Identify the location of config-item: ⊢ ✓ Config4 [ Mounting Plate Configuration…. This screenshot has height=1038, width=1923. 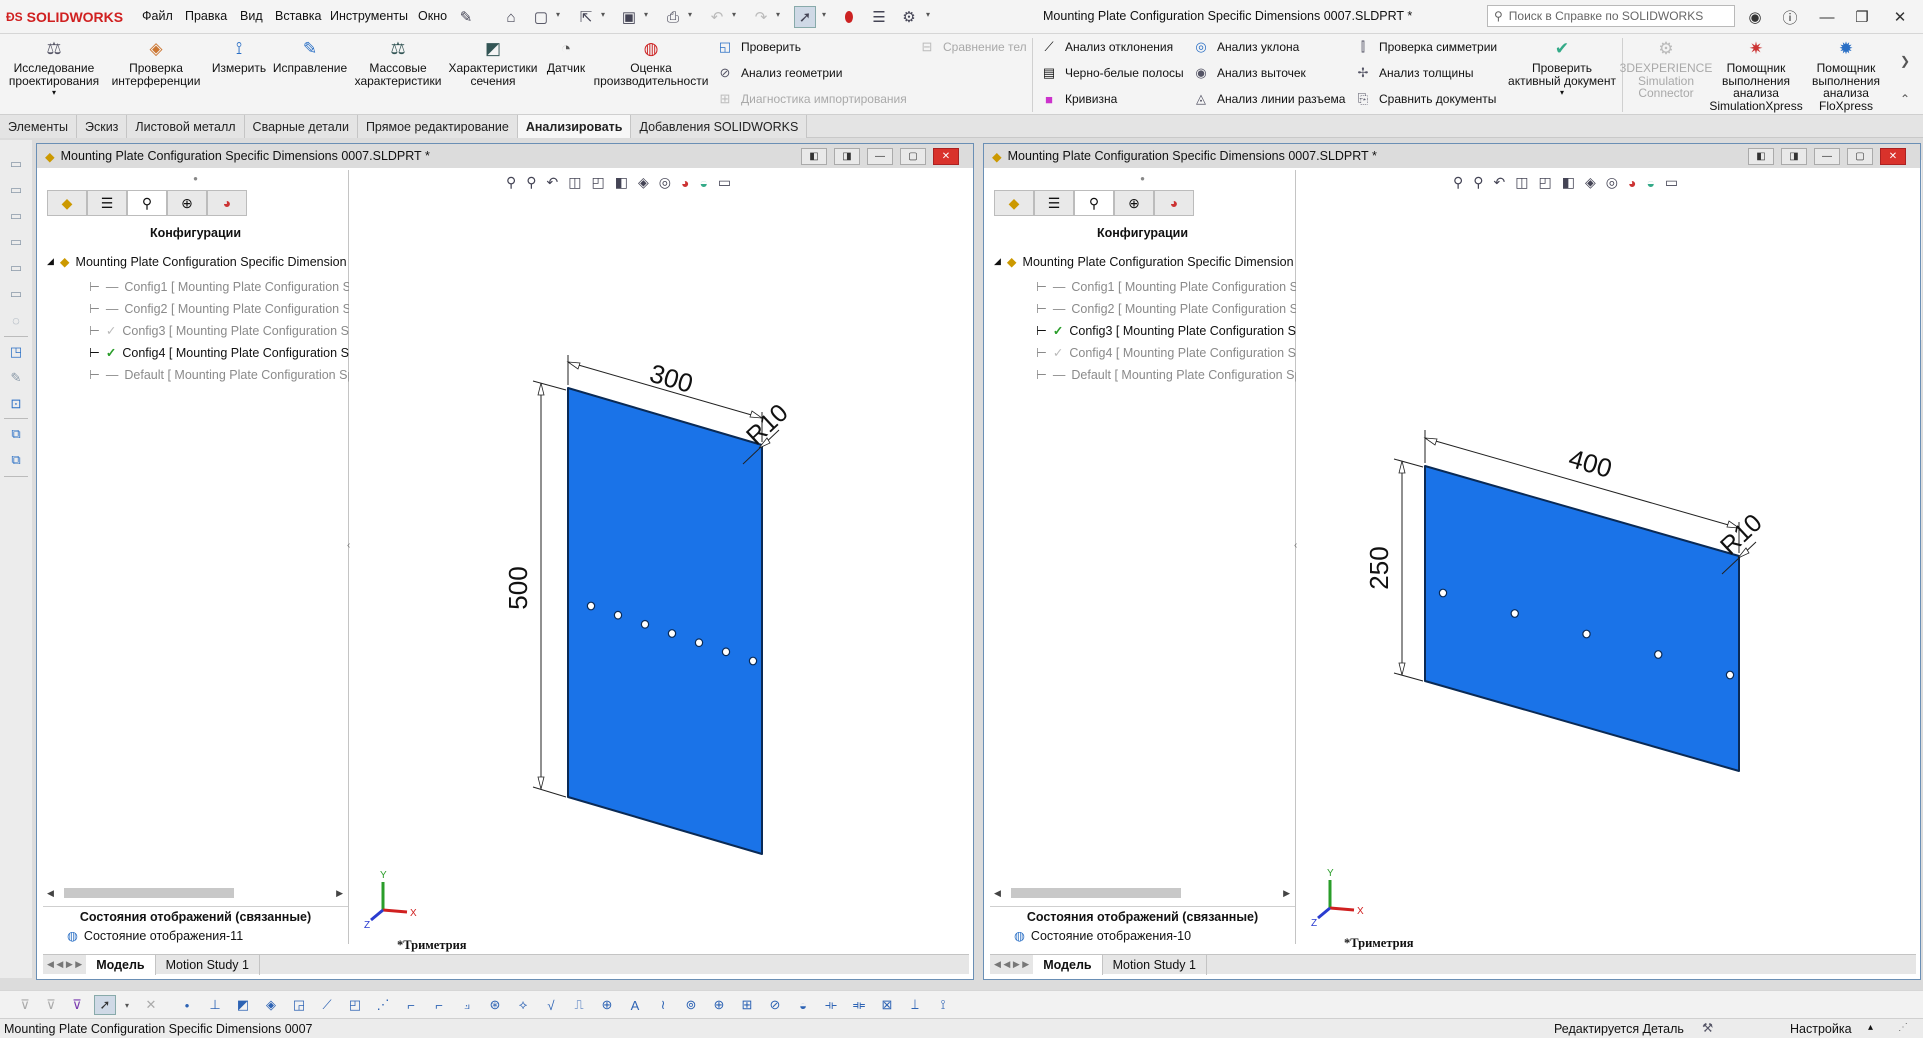
(1166, 353).